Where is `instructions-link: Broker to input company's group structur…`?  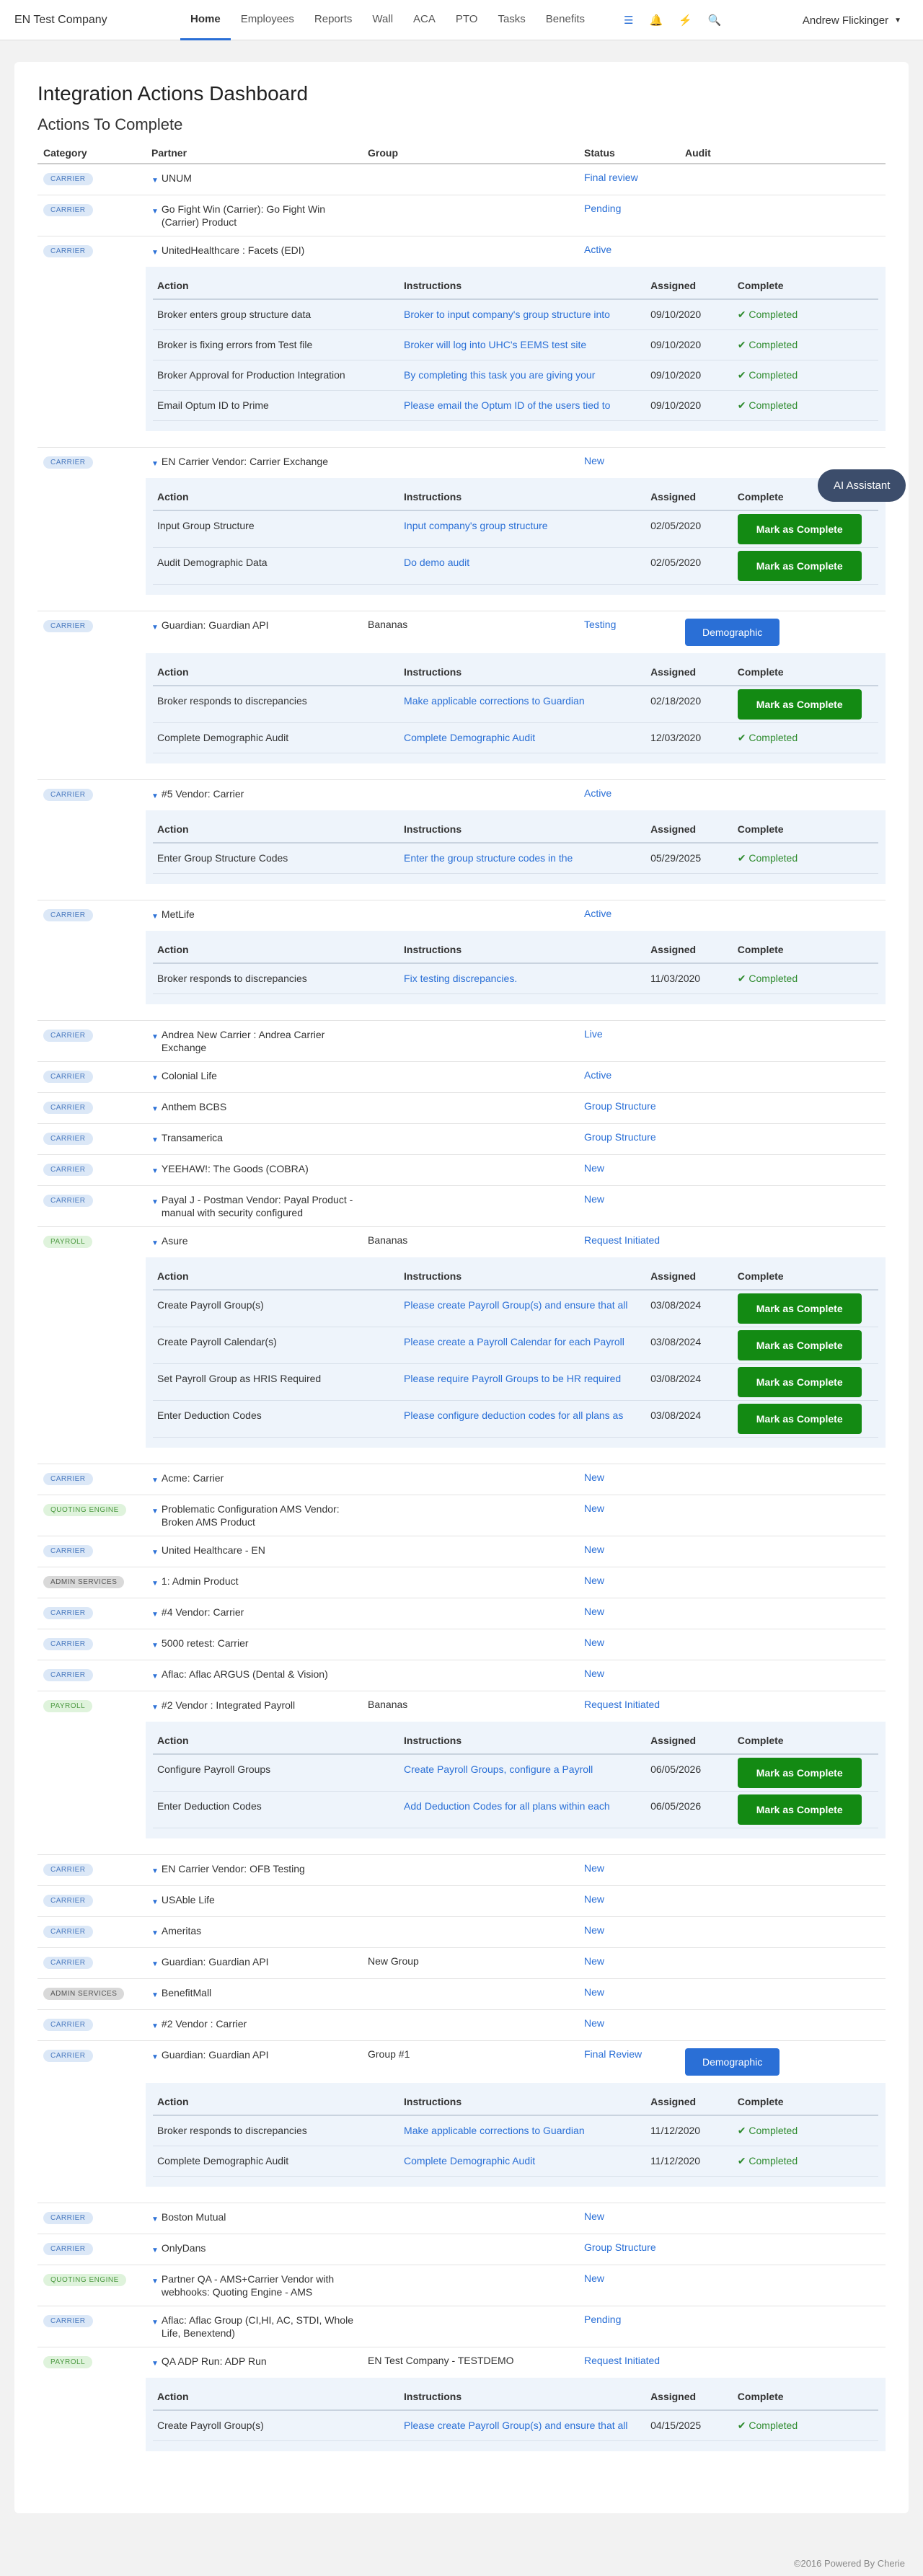
instructions-link: Broker to input company's group structur… is located at coordinates (523, 314).